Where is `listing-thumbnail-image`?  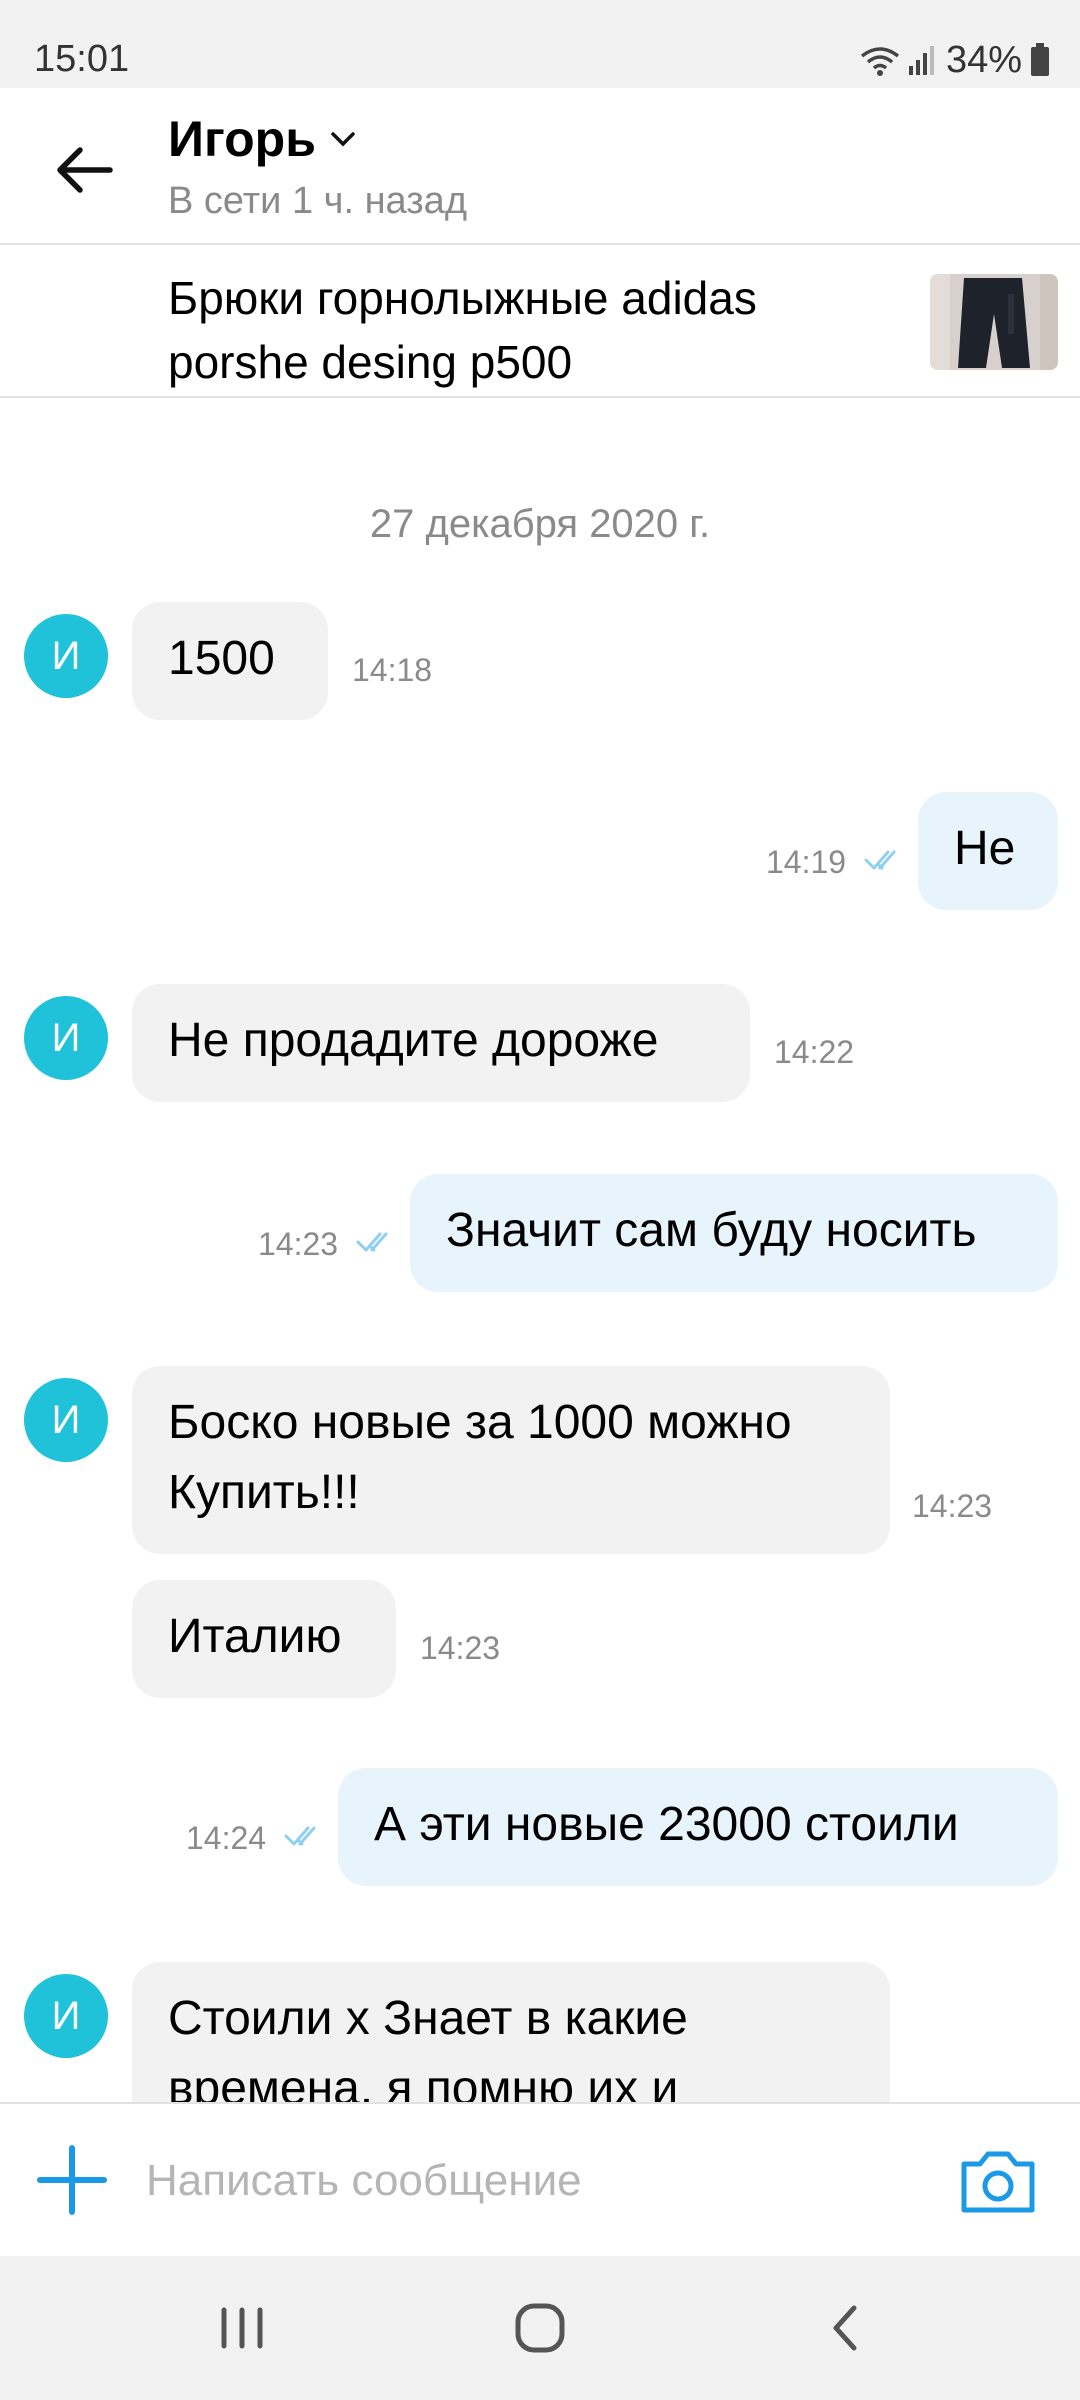
listing-thumbnail-image is located at coordinates (994, 322).